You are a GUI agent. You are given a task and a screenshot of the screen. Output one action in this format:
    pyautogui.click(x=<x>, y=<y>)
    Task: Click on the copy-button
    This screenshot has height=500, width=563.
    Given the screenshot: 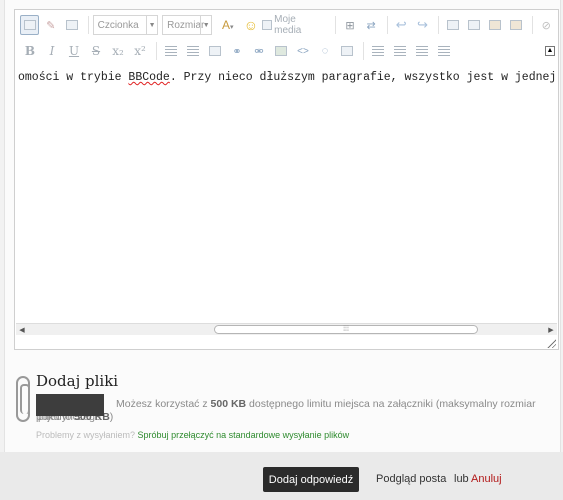 What is the action you would take?
    pyautogui.click(x=452, y=25)
    